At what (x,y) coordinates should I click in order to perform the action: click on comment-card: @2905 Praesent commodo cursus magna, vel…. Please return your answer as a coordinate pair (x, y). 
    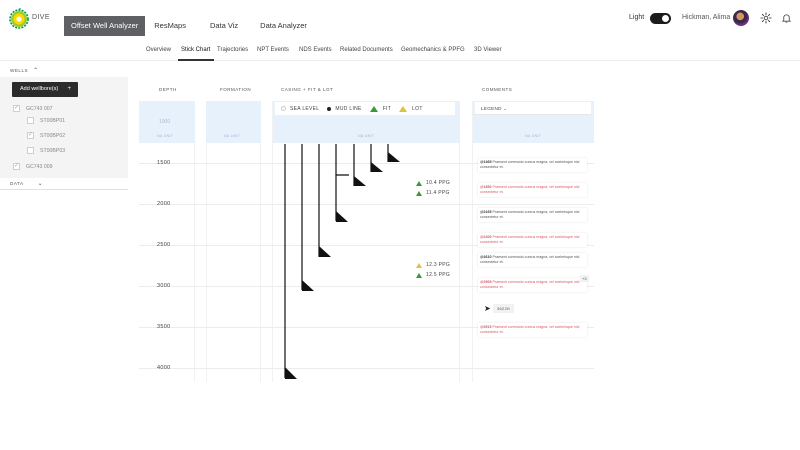
    Looking at the image, I should click on (532, 285).